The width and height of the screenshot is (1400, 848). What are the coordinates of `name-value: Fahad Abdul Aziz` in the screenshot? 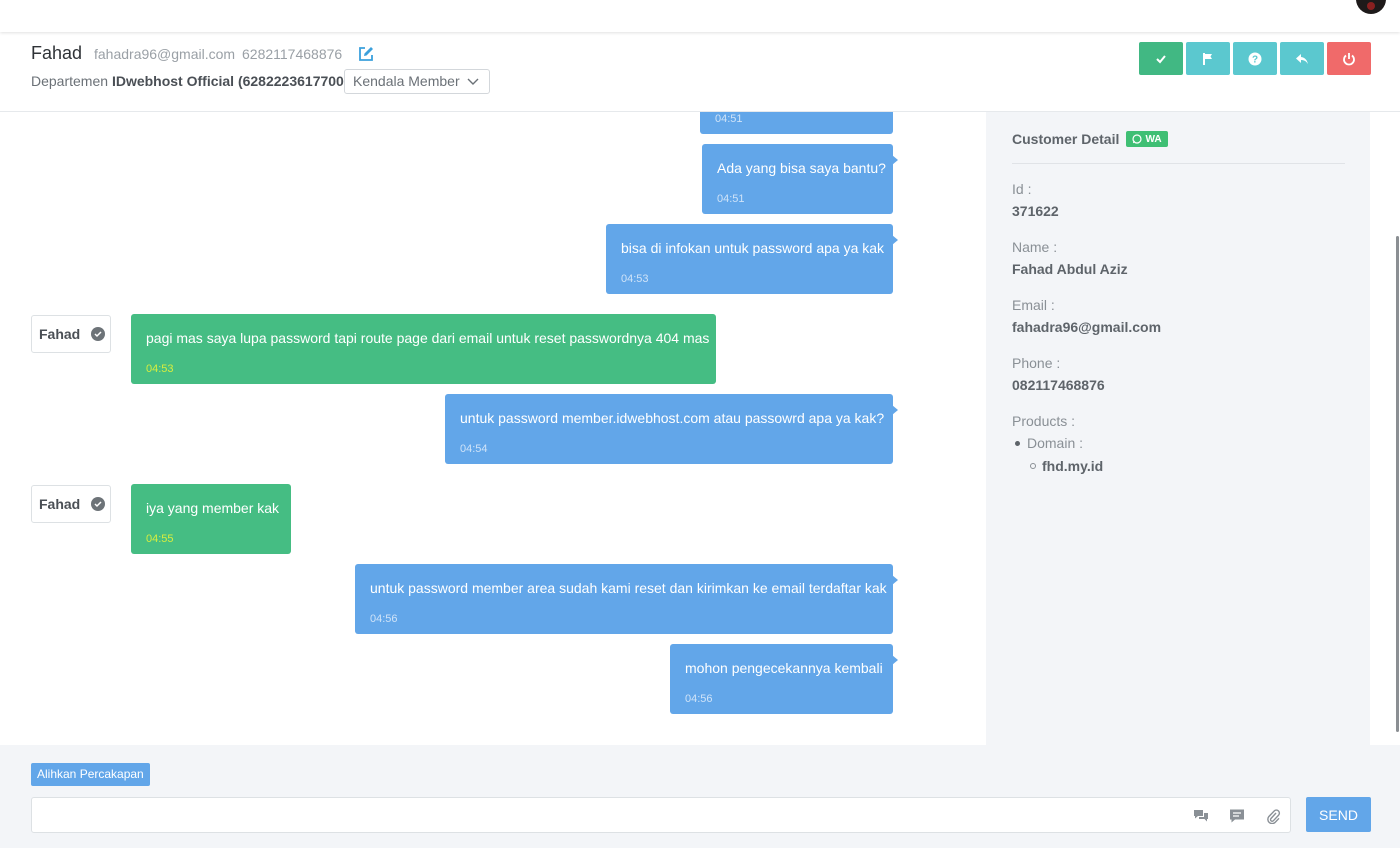 It's located at (1070, 269).